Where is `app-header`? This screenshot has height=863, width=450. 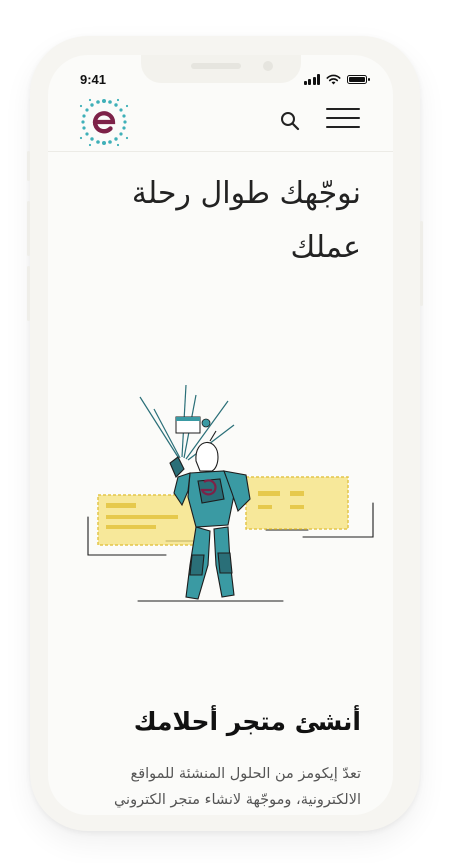
app-header is located at coordinates (220, 121).